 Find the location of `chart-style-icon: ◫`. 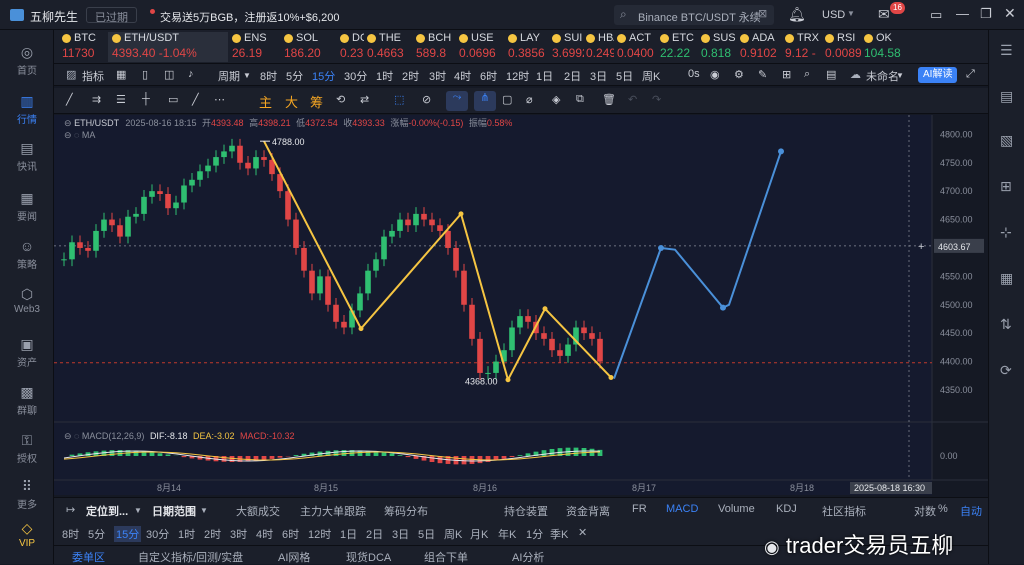

chart-style-icon: ◫ is located at coordinates (169, 74).